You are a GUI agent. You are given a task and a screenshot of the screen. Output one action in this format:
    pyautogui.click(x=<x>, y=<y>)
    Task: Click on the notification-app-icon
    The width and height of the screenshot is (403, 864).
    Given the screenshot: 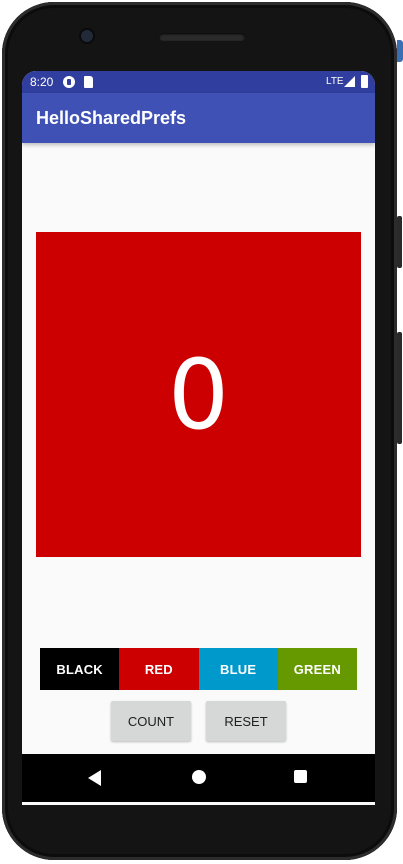 What is the action you would take?
    pyautogui.click(x=69, y=82)
    